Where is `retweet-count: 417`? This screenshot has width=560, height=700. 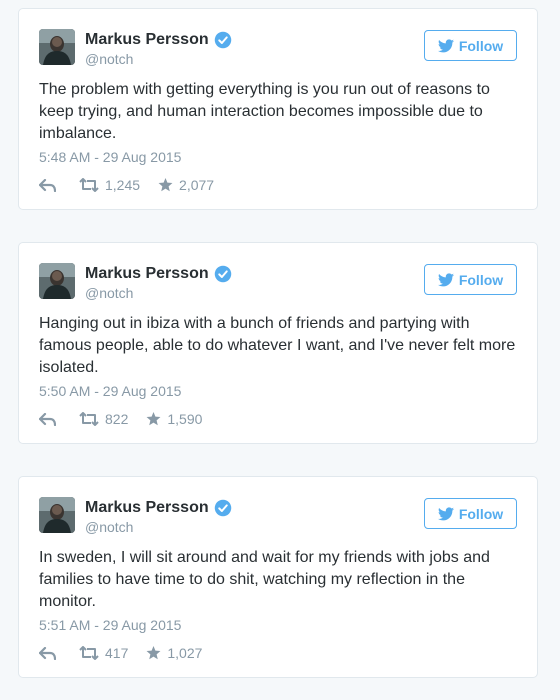
retweet-count: 417 is located at coordinates (117, 653).